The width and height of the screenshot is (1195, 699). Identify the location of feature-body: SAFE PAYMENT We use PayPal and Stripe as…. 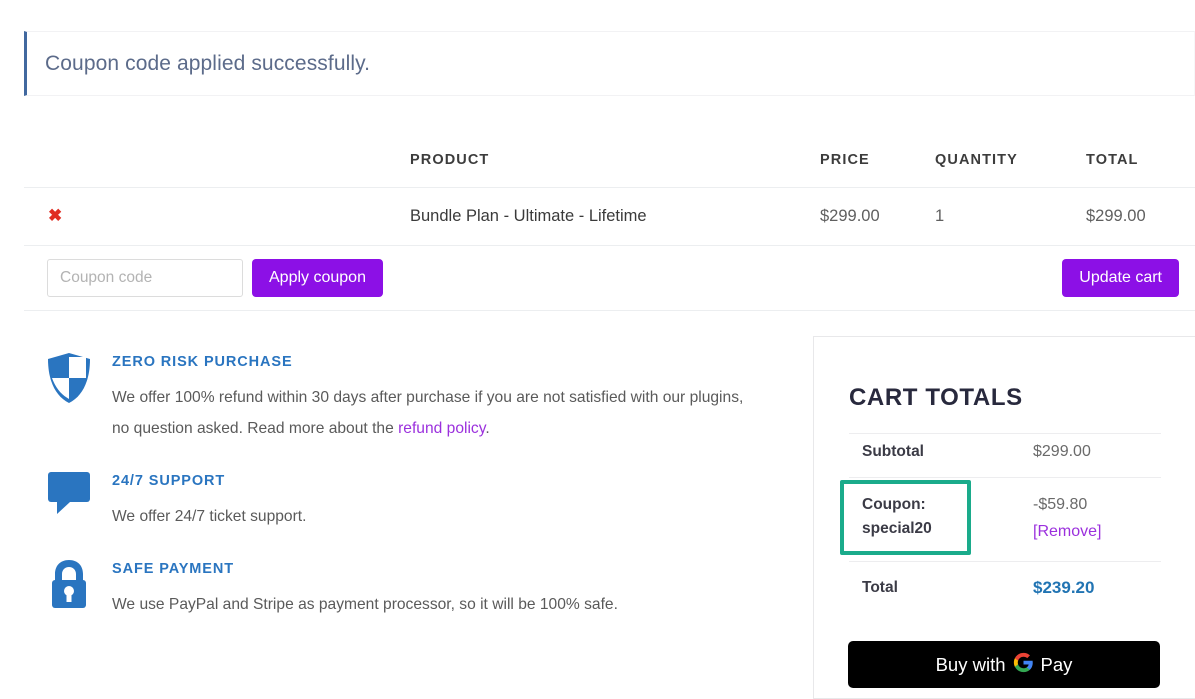
(365, 587).